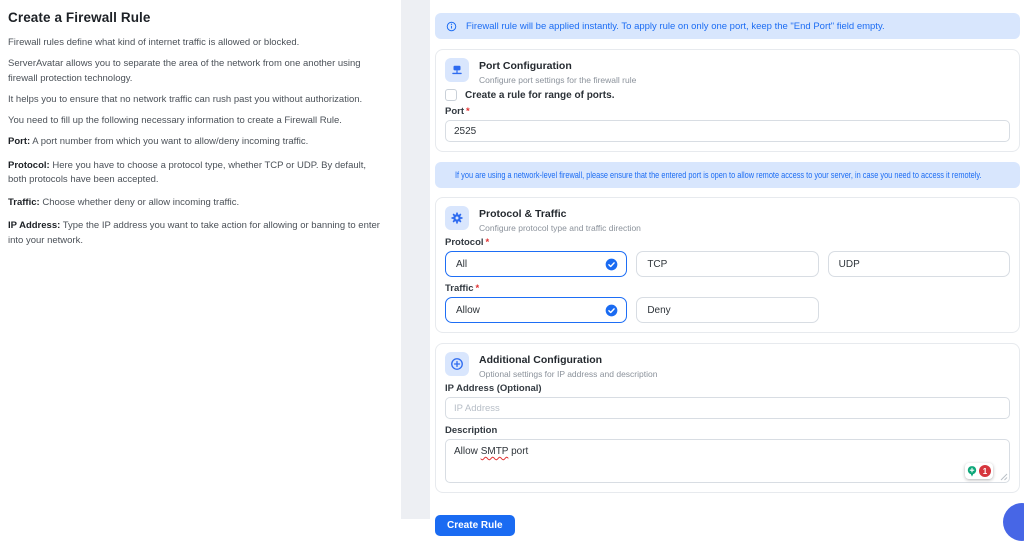 This screenshot has height=541, width=1024. I want to click on section-title: Protocol & Traffic, so click(523, 214).